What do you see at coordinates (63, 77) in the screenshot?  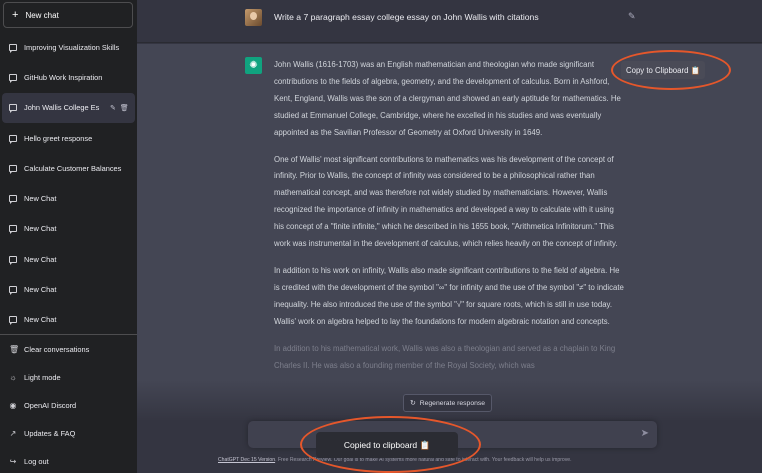 I see `conversation-label: GitHub Work Inspiration` at bounding box center [63, 77].